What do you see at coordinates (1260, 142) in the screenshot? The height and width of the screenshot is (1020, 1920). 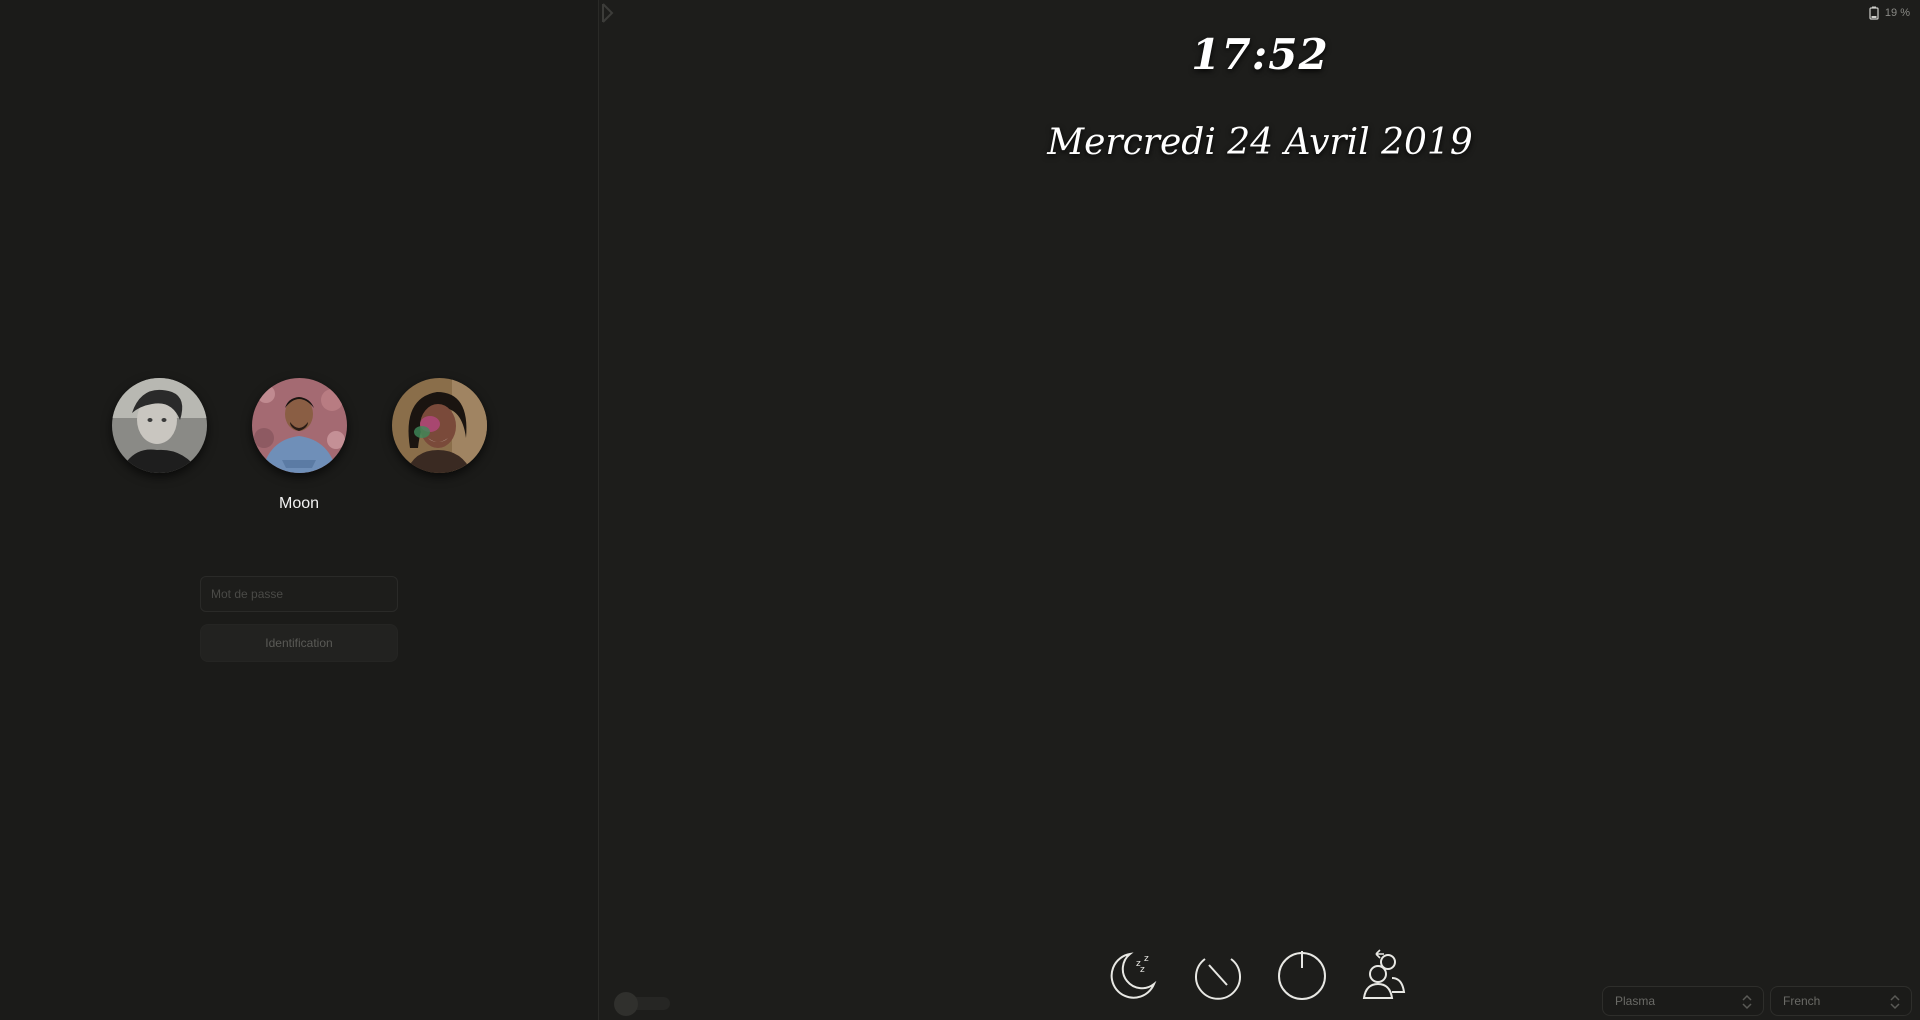 I see `clock-date: Mercredi 24 Avril 2019` at bounding box center [1260, 142].